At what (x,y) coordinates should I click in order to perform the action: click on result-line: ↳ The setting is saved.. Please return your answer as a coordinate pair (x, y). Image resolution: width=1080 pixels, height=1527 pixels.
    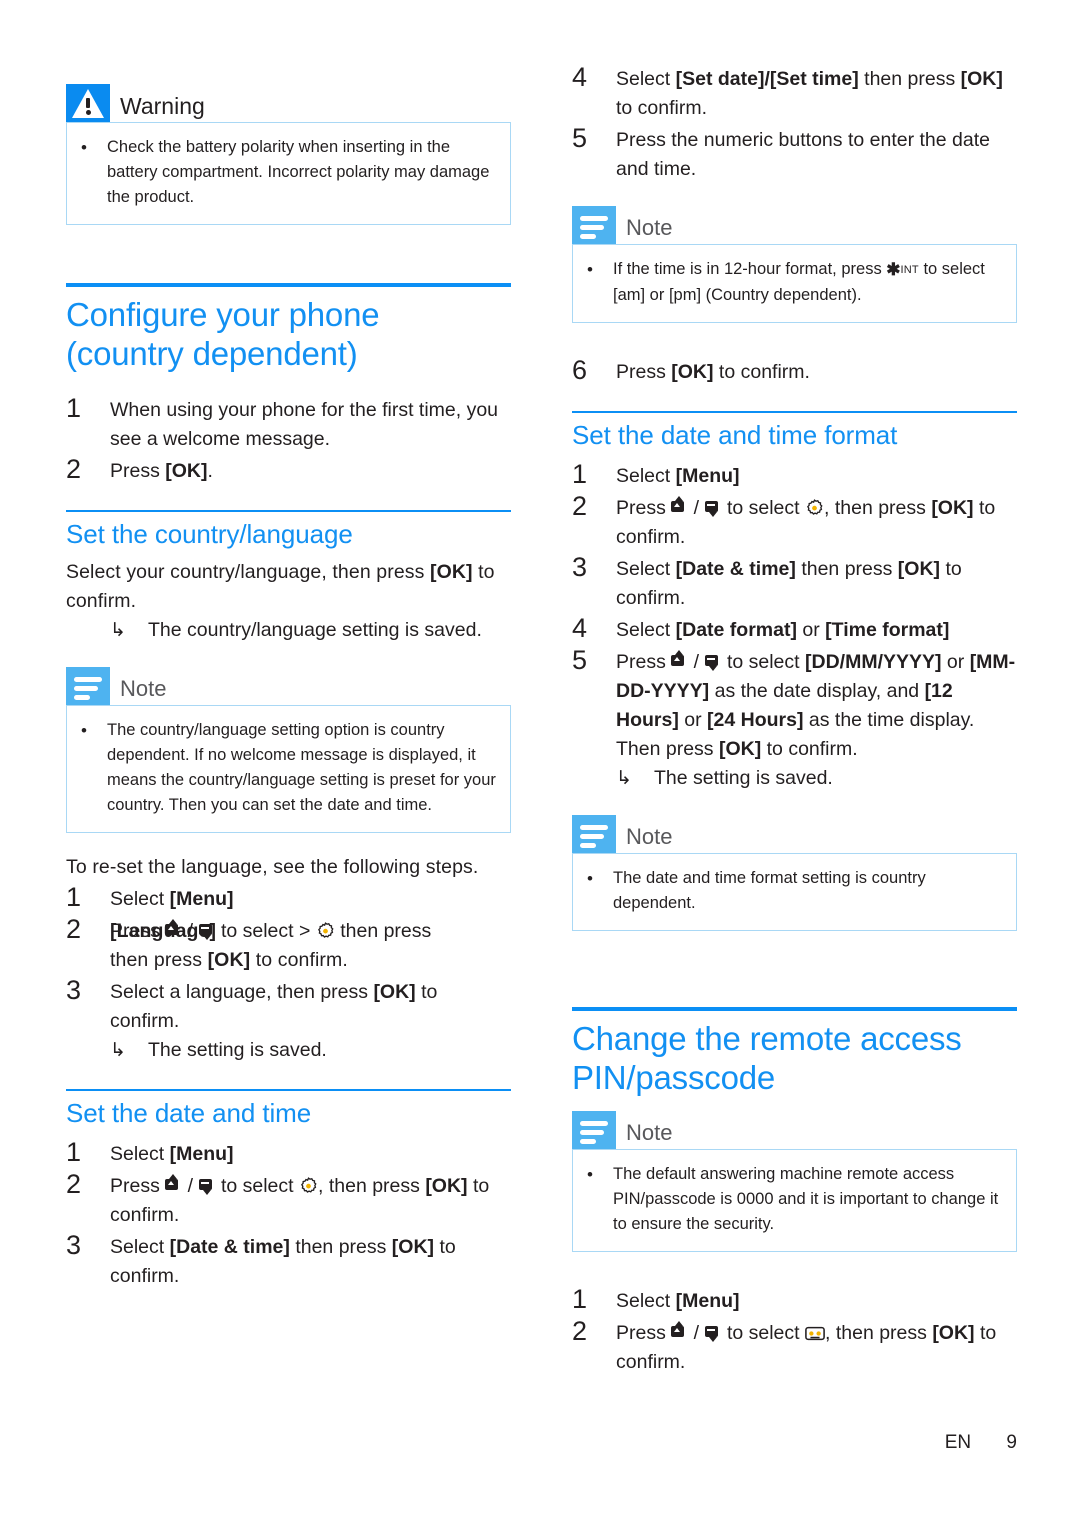
    Looking at the image, I should click on (816, 778).